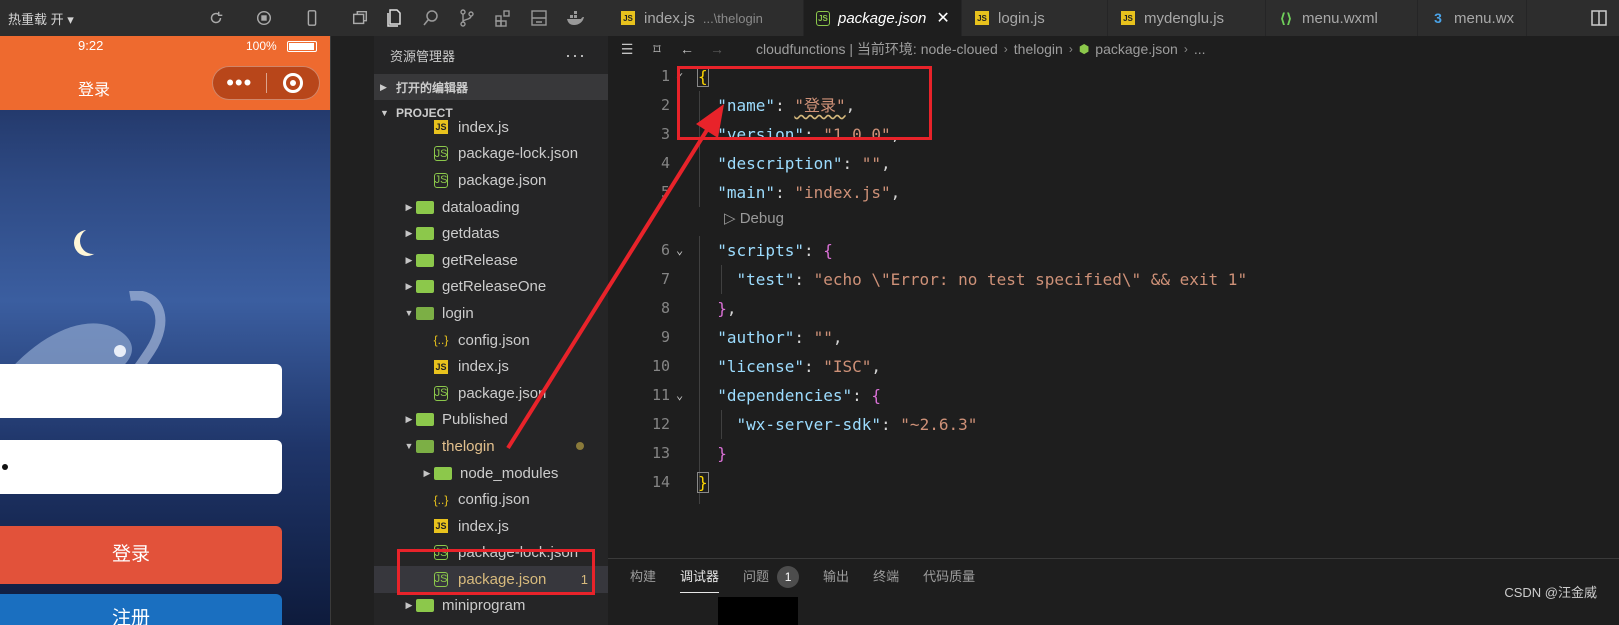 This screenshot has height=625, width=1619. Describe the element at coordinates (717, 49) in the screenshot. I see `forward-arrow-icon: →` at that location.